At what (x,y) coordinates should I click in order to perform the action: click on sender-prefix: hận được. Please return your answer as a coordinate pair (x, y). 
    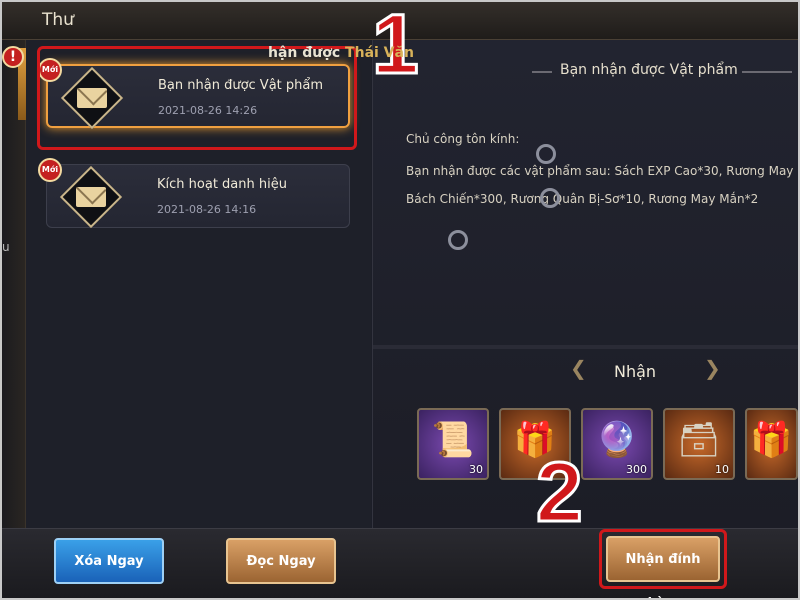
    Looking at the image, I should click on (304, 53).